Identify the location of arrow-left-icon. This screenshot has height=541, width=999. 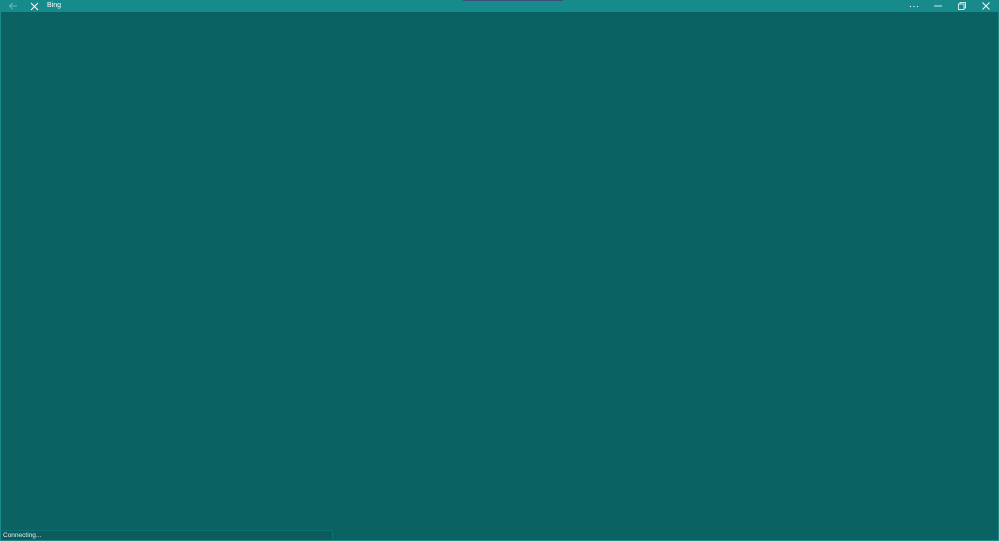
(13, 6).